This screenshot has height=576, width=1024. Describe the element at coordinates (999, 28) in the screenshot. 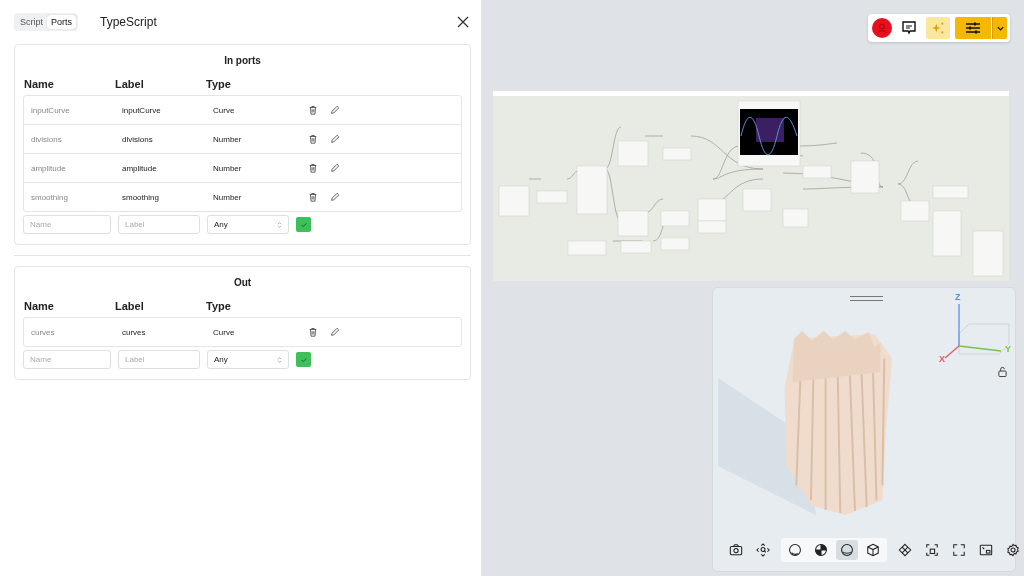

I see `dropdown-button` at that location.